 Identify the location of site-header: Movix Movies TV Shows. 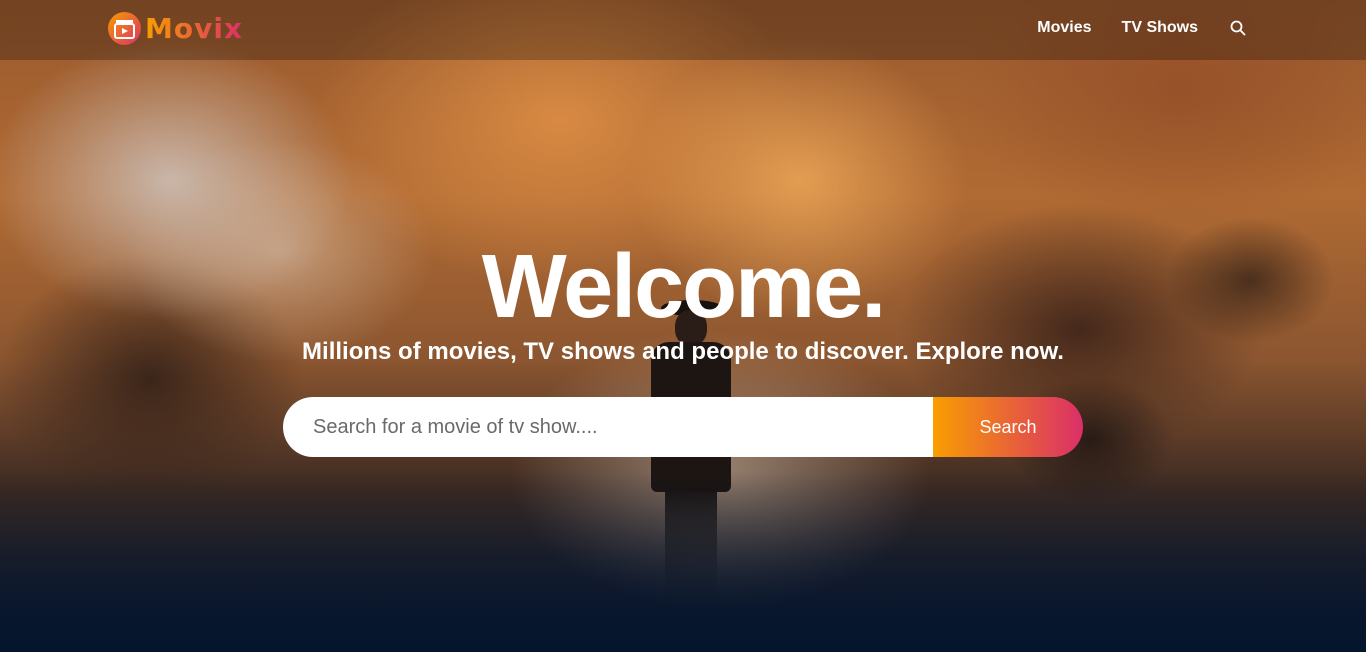
(683, 30).